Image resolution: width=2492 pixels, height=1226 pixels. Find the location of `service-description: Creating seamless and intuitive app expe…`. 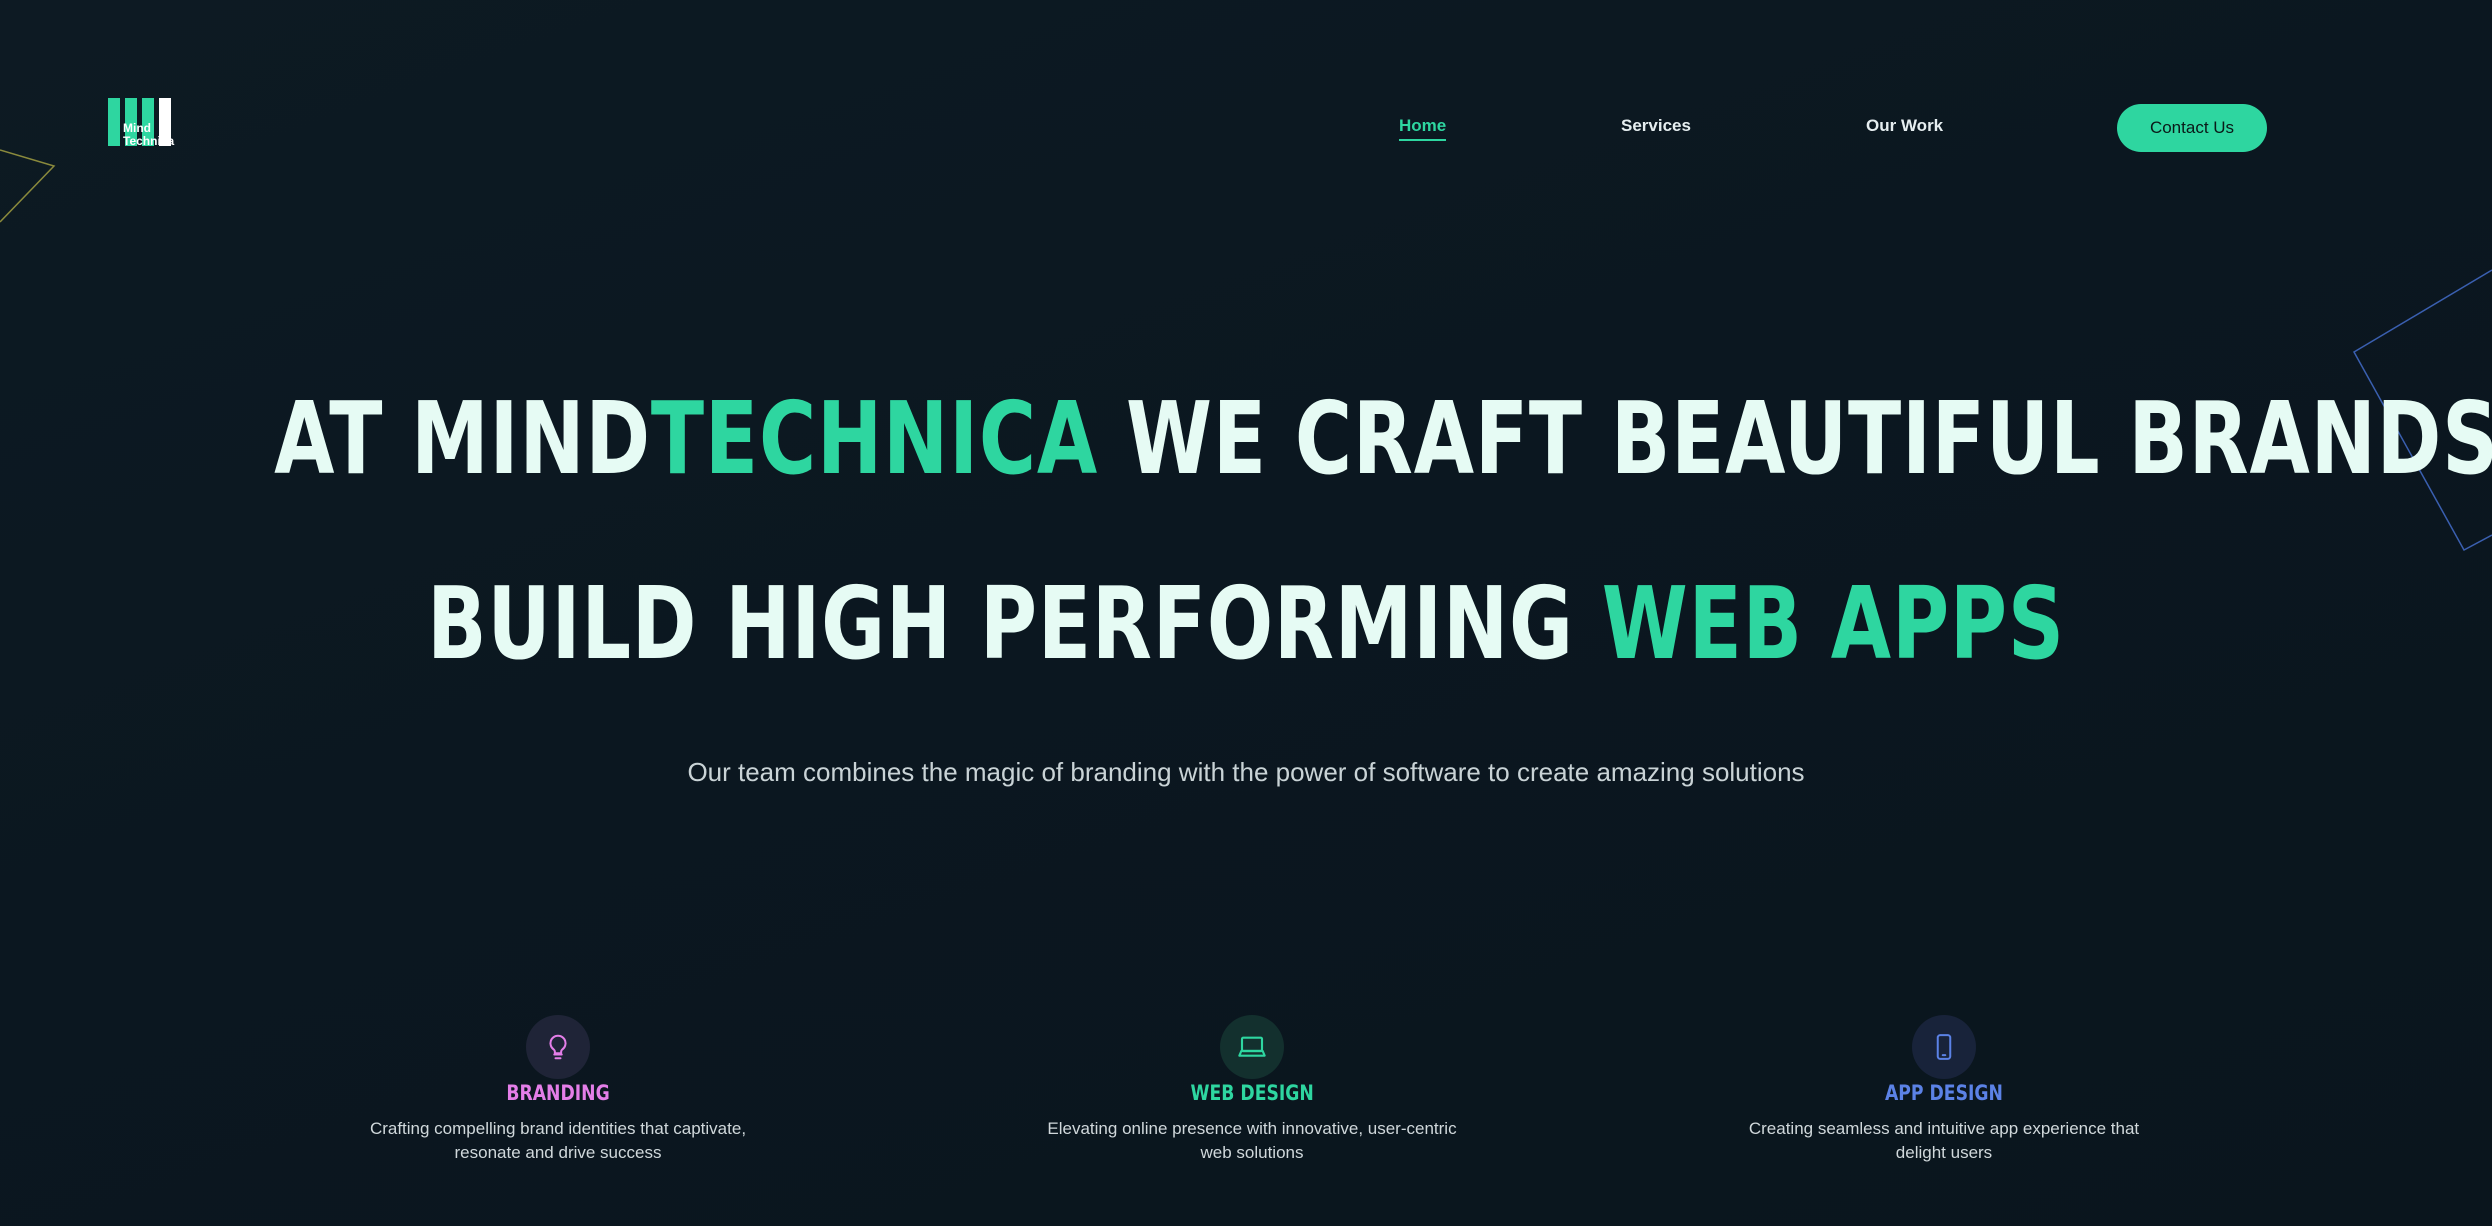

service-description: Creating seamless and intuitive app expe… is located at coordinates (1944, 1140).